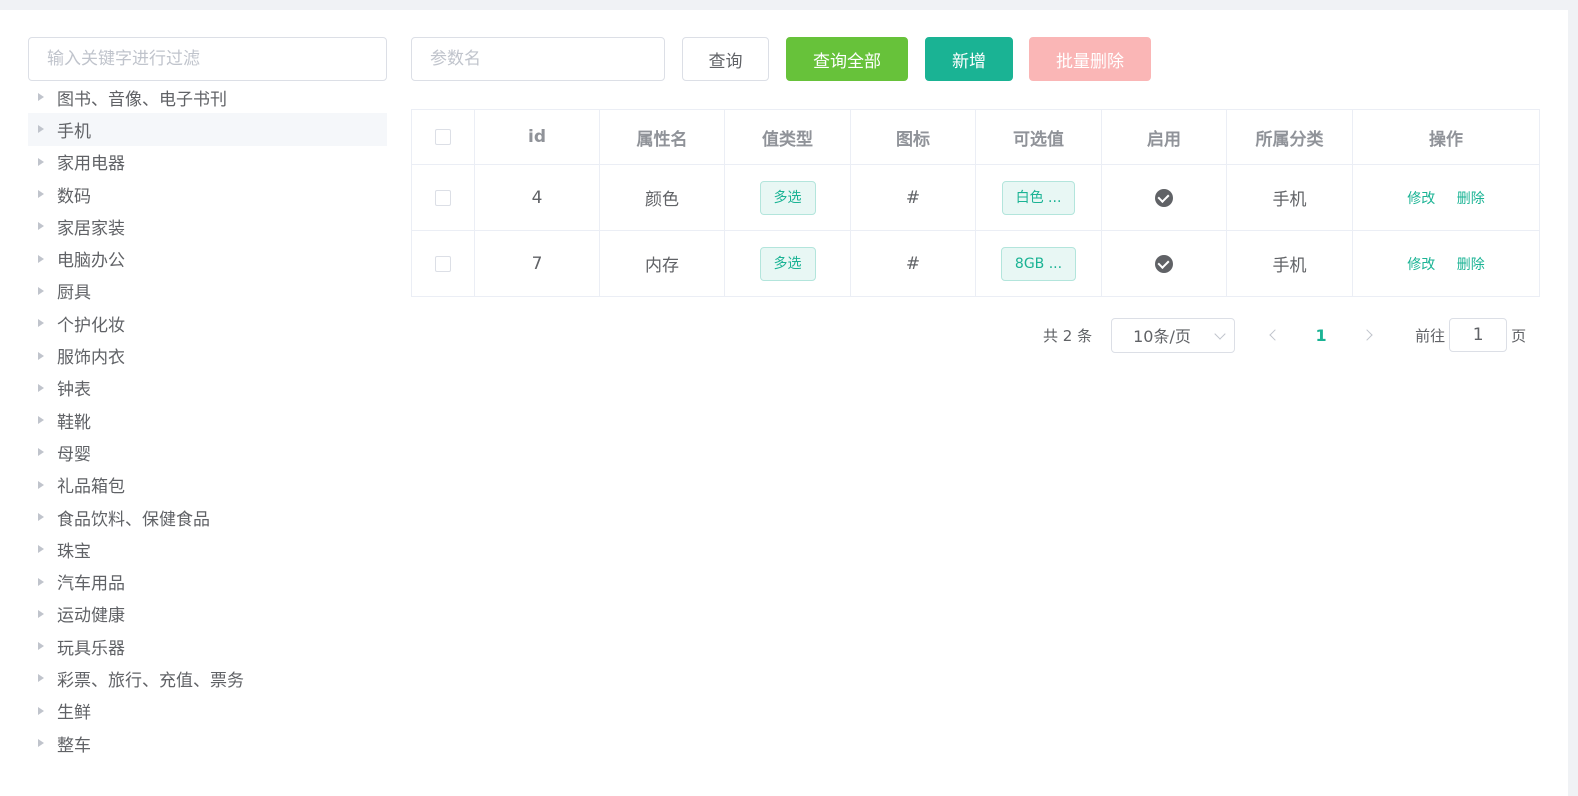 This screenshot has height=796, width=1578. What do you see at coordinates (207, 549) in the screenshot?
I see `tree-node: 珠宝` at bounding box center [207, 549].